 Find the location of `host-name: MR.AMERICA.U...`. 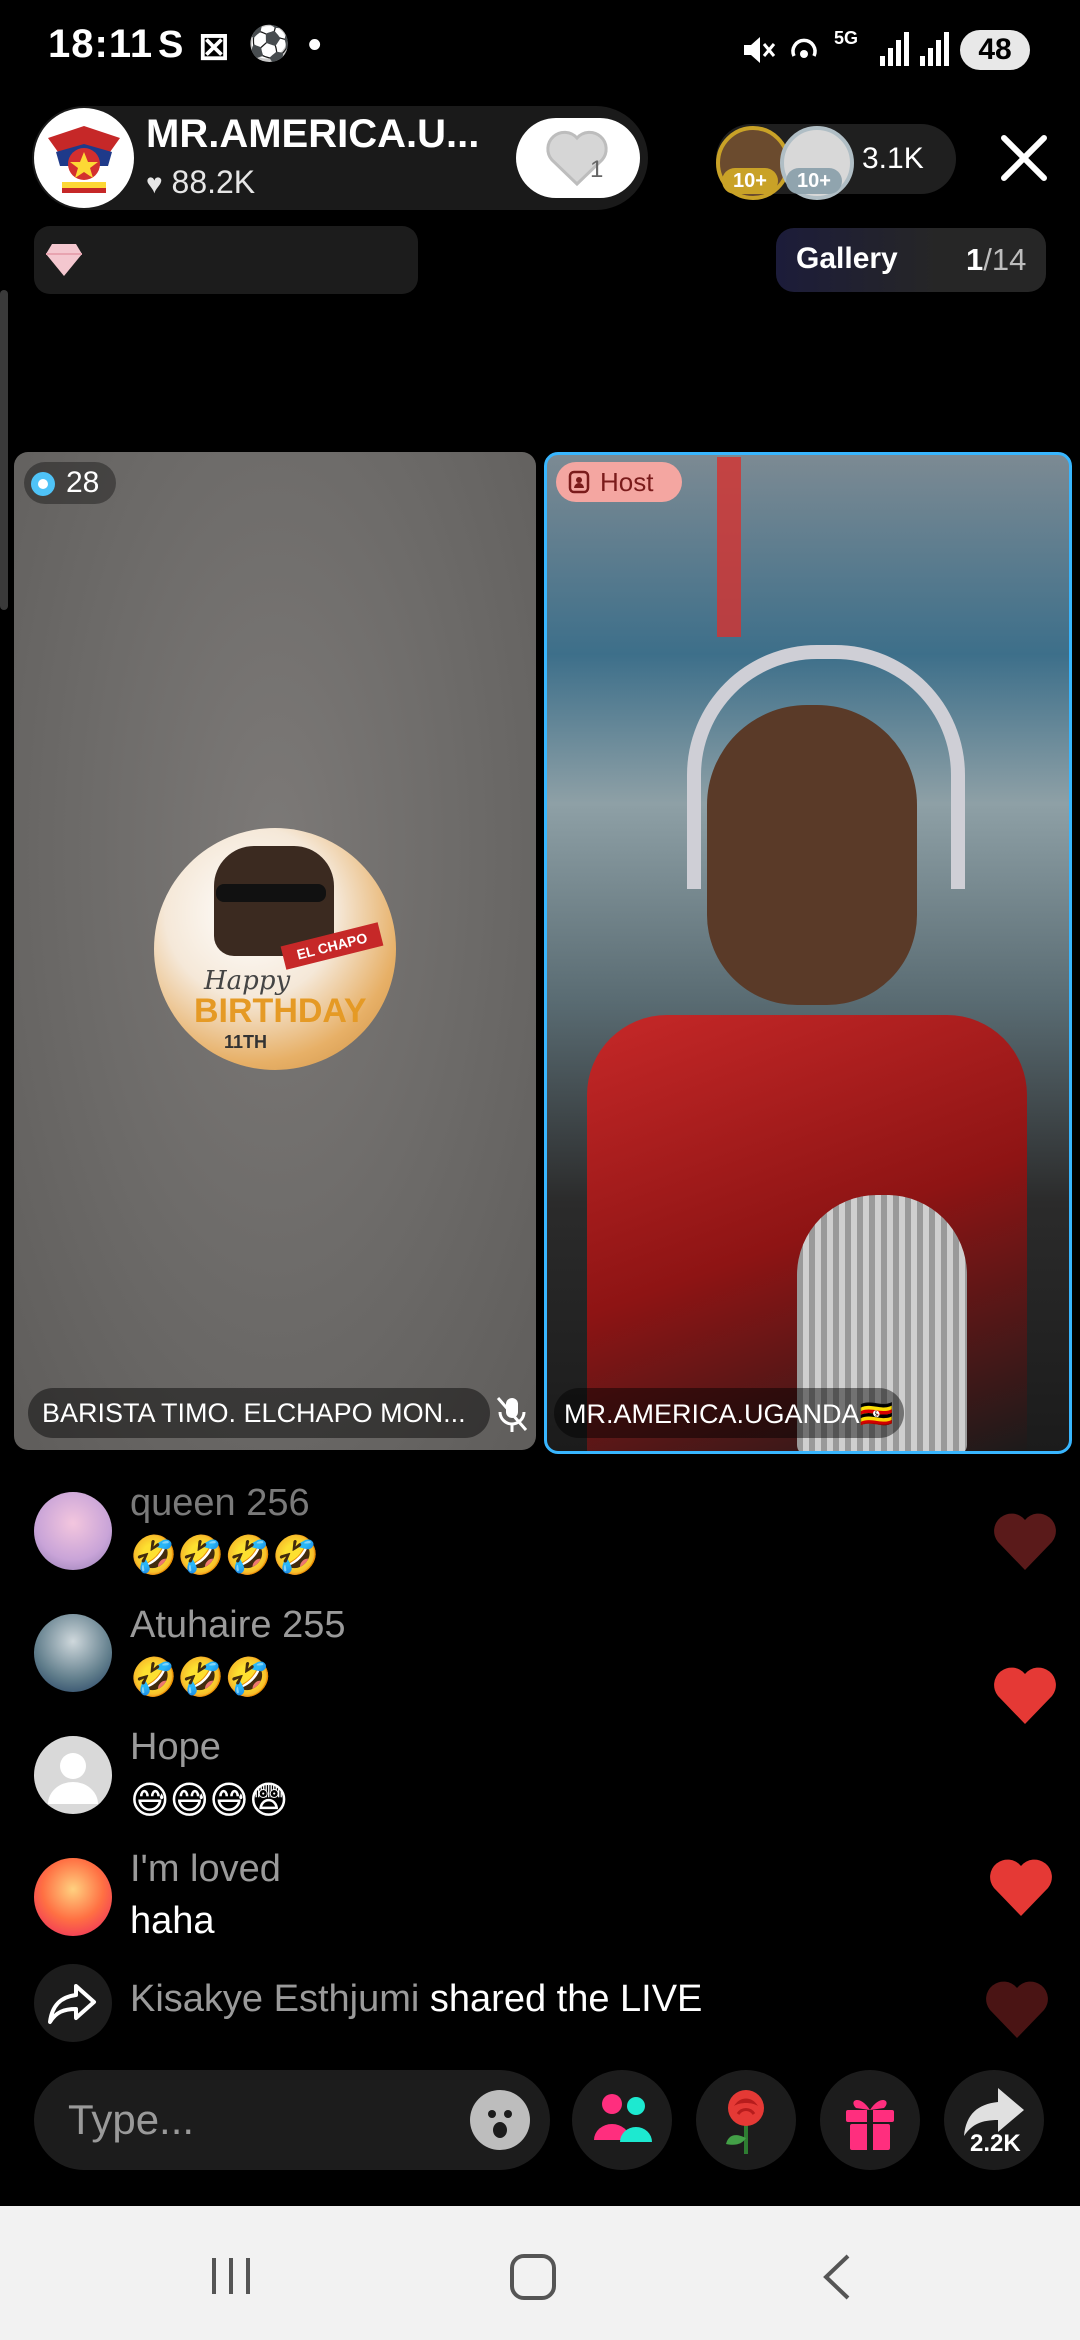

host-name: MR.AMERICA.U... is located at coordinates (313, 134).